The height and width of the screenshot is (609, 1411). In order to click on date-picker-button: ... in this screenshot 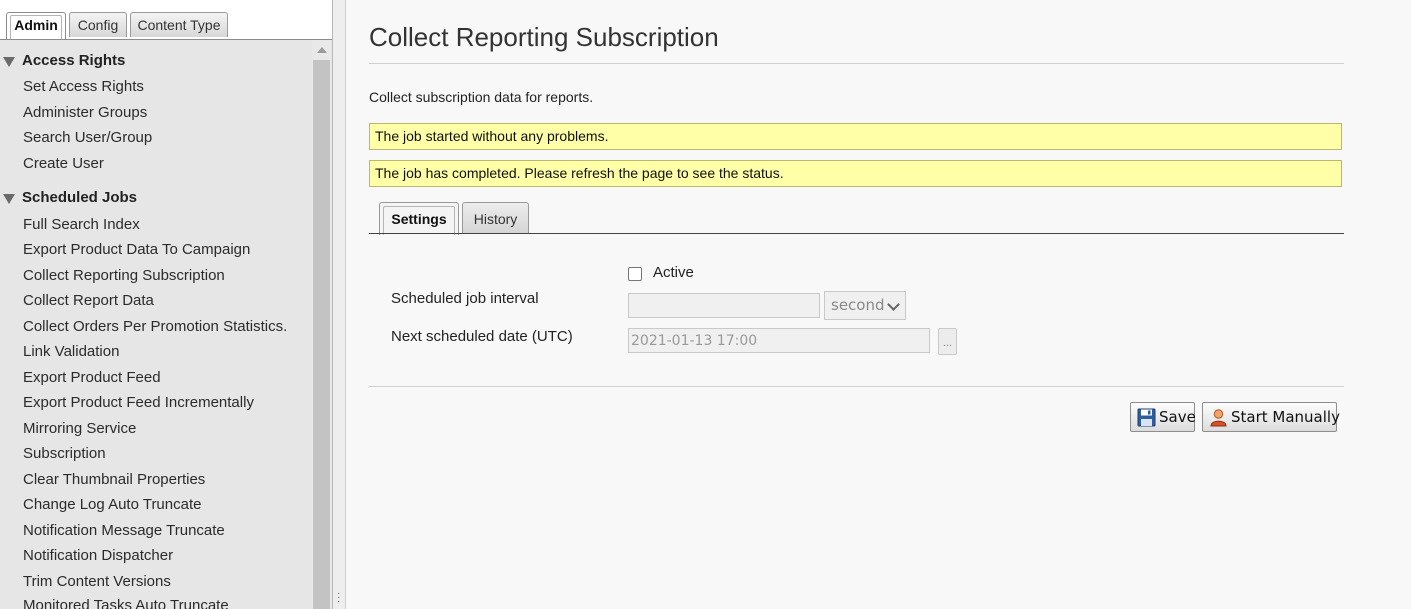, I will do `click(947, 341)`.